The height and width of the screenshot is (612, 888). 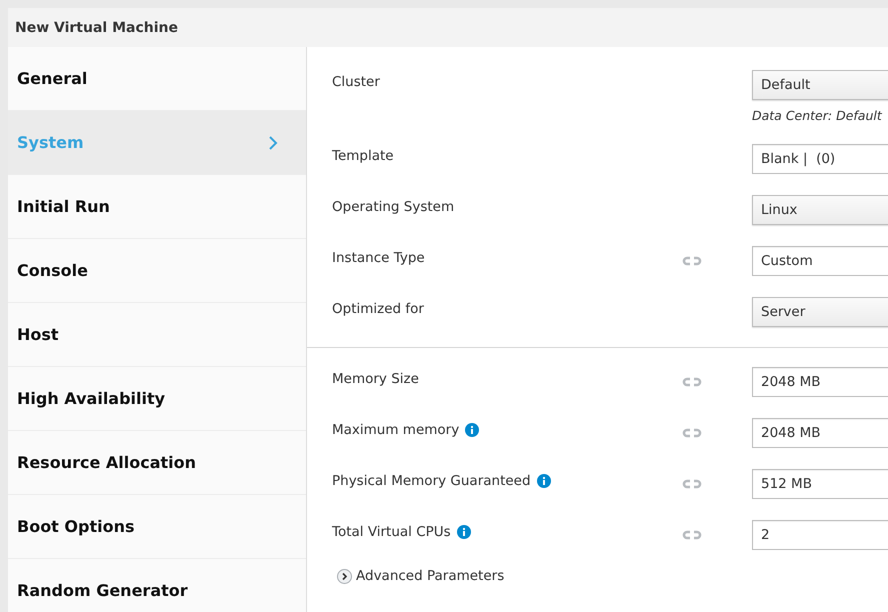 What do you see at coordinates (820, 210) in the screenshot?
I see `dropdown-field: Linux` at bounding box center [820, 210].